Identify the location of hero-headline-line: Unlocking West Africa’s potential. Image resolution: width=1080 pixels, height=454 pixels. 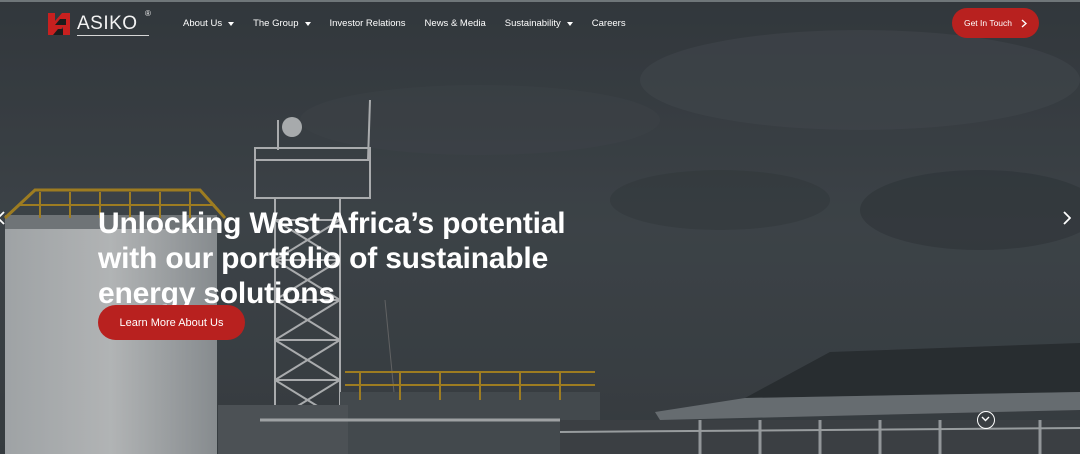
(332, 223).